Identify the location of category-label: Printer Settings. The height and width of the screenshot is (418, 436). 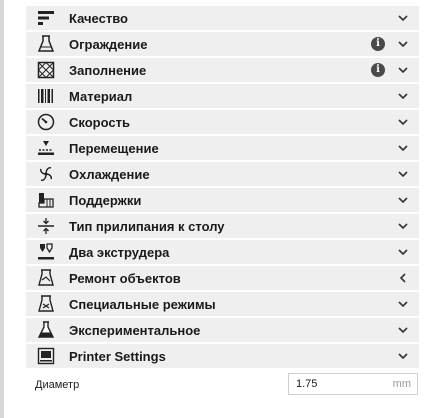
(117, 356).